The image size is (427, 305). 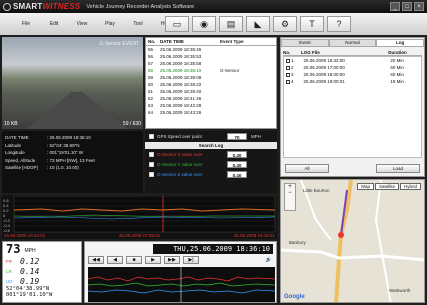 I want to click on row-datetime: 25.06.2009 18:39:08, so click(x=181, y=77).